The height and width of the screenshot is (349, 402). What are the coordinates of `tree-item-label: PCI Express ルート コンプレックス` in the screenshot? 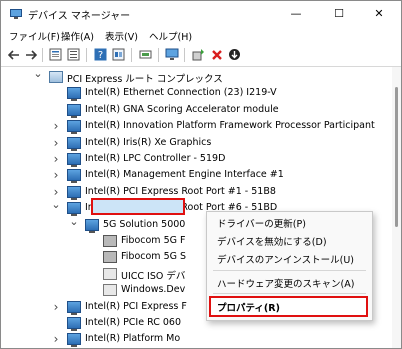 It's located at (145, 79).